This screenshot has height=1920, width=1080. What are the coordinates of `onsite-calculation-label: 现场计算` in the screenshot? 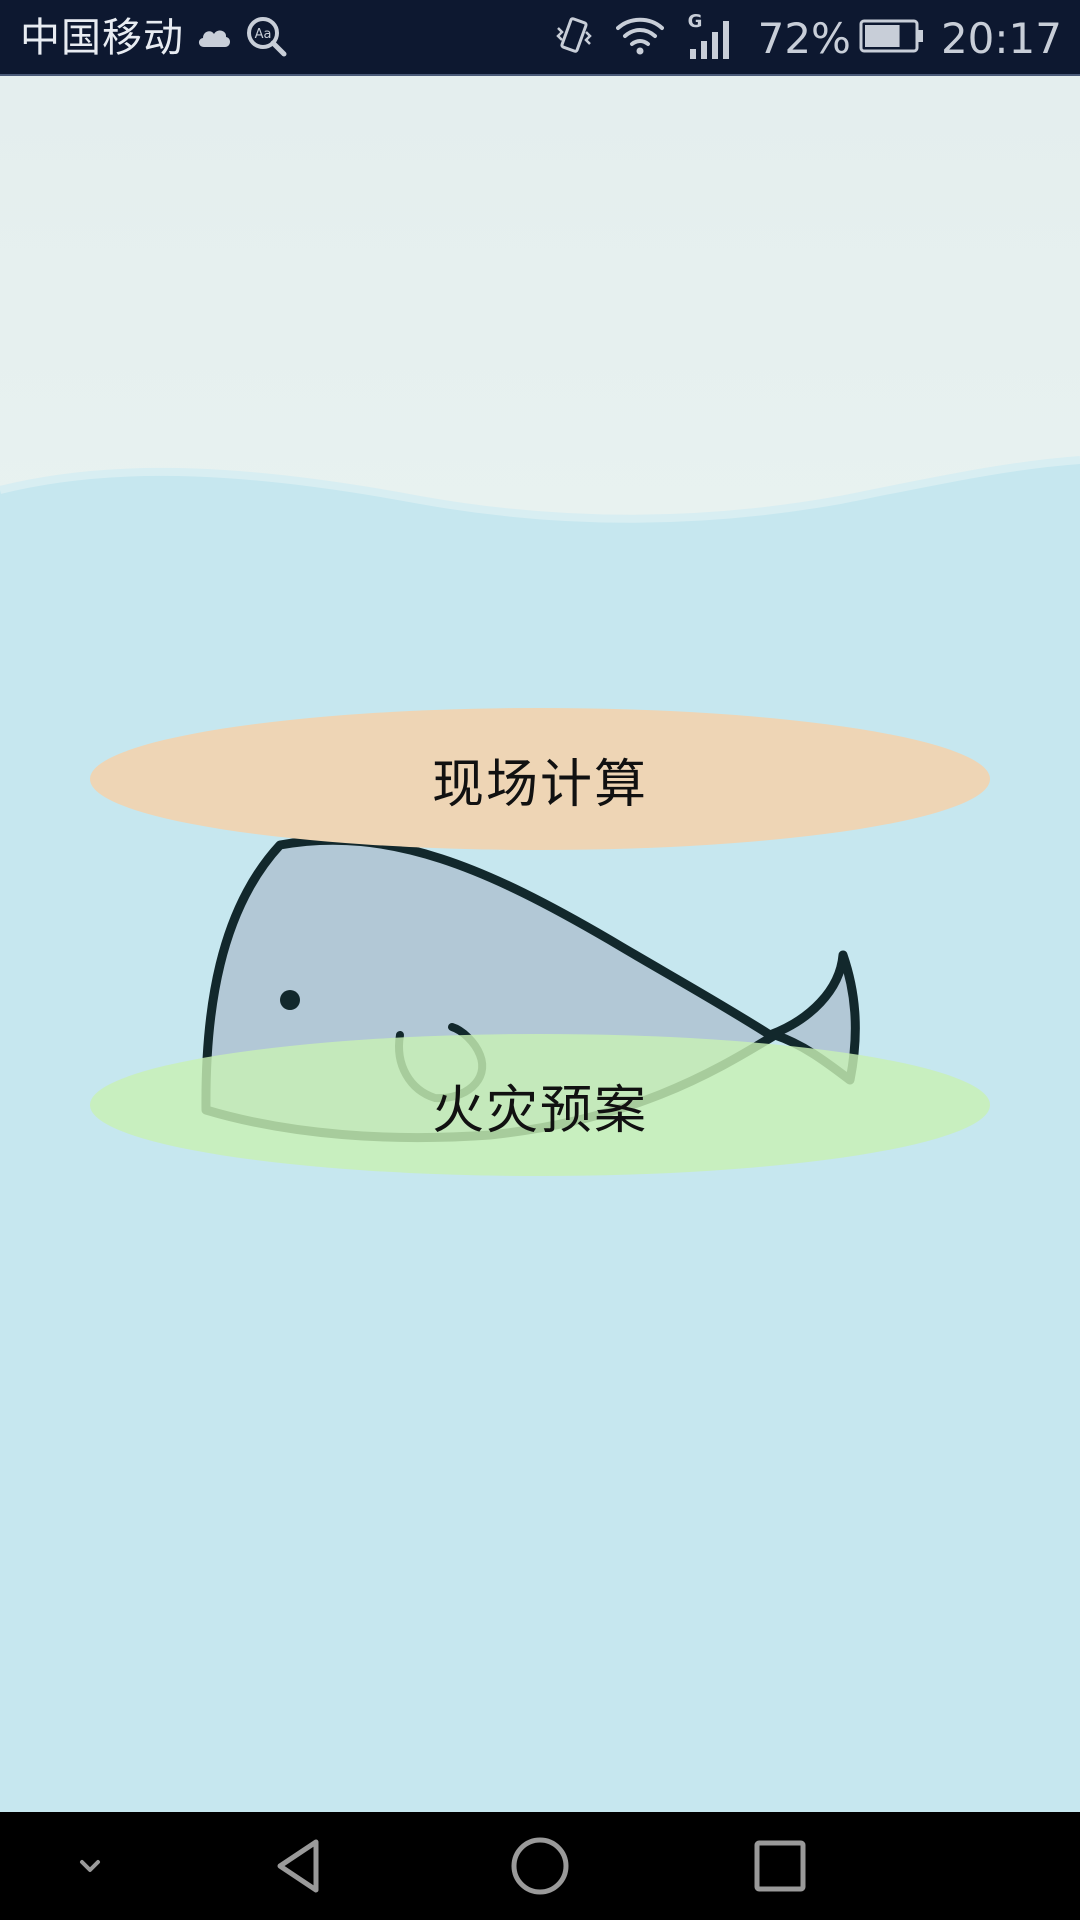 It's located at (539, 784).